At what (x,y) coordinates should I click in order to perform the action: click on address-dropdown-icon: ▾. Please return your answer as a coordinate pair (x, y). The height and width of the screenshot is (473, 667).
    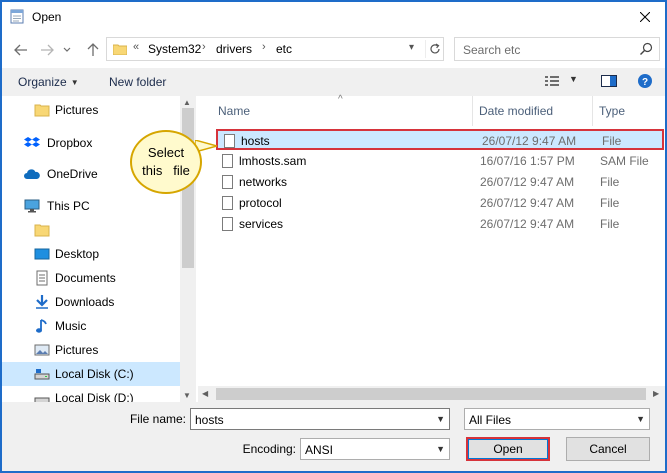
    Looking at the image, I should click on (411, 47).